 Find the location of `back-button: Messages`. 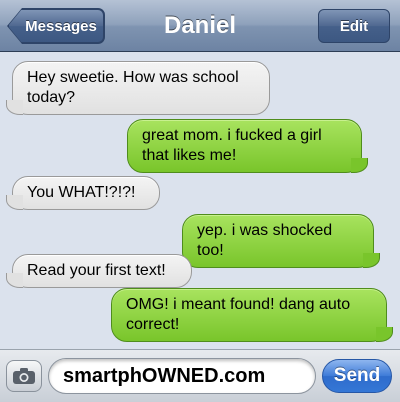

back-button: Messages is located at coordinates (56, 26).